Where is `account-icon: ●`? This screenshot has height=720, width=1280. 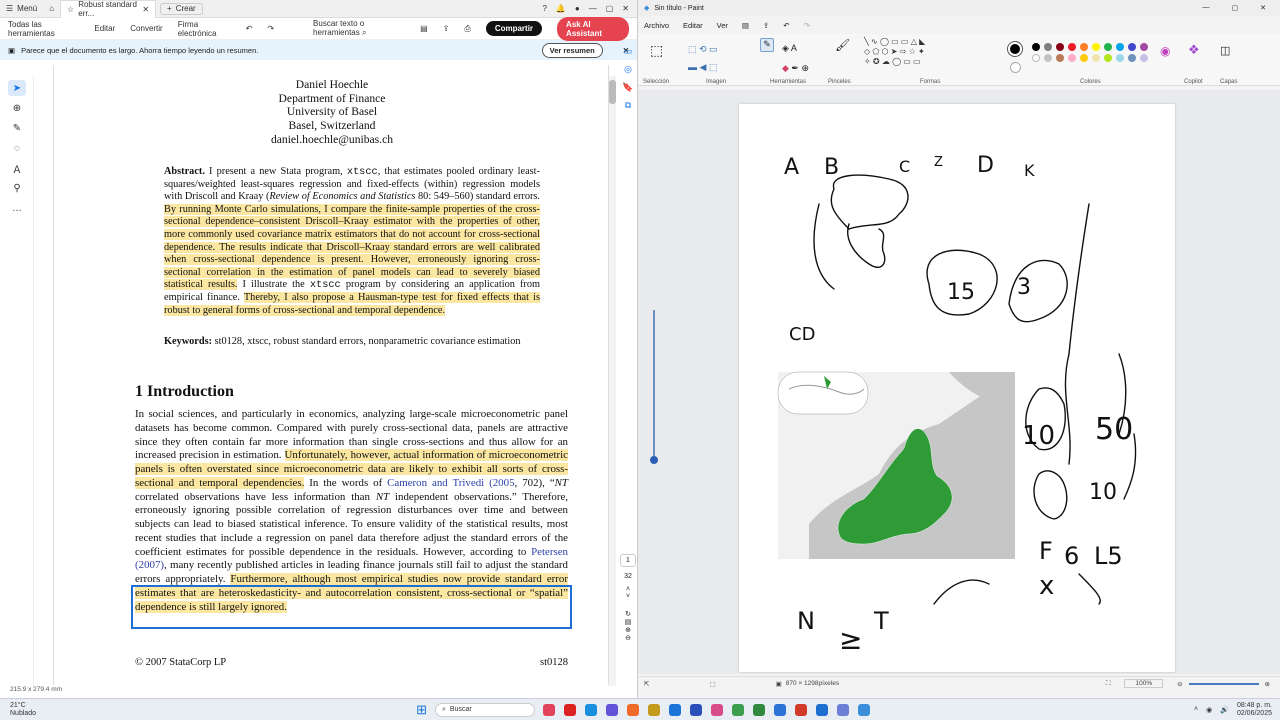 account-icon: ● is located at coordinates (577, 8).